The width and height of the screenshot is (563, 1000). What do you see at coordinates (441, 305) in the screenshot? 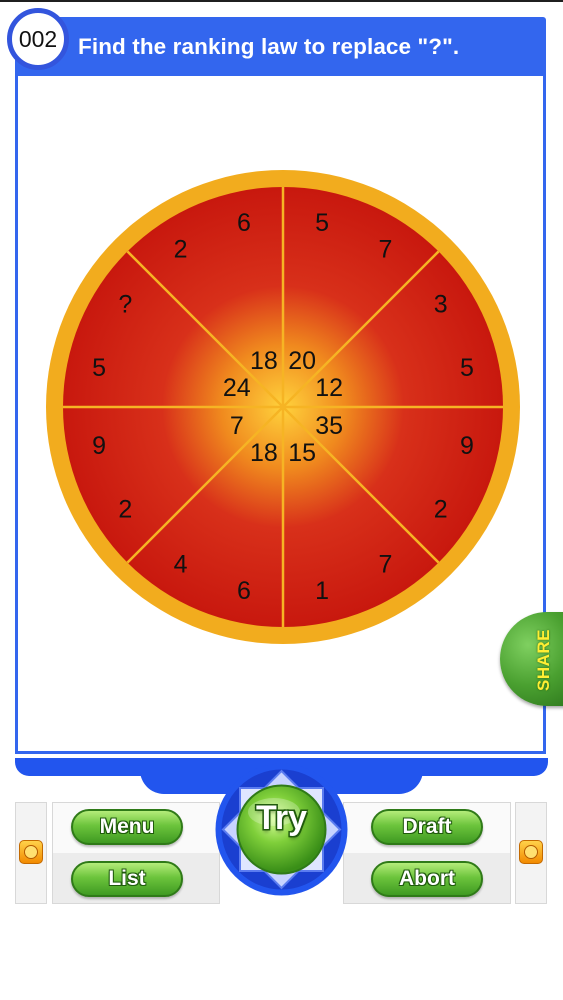
I see `outer-number: 3` at bounding box center [441, 305].